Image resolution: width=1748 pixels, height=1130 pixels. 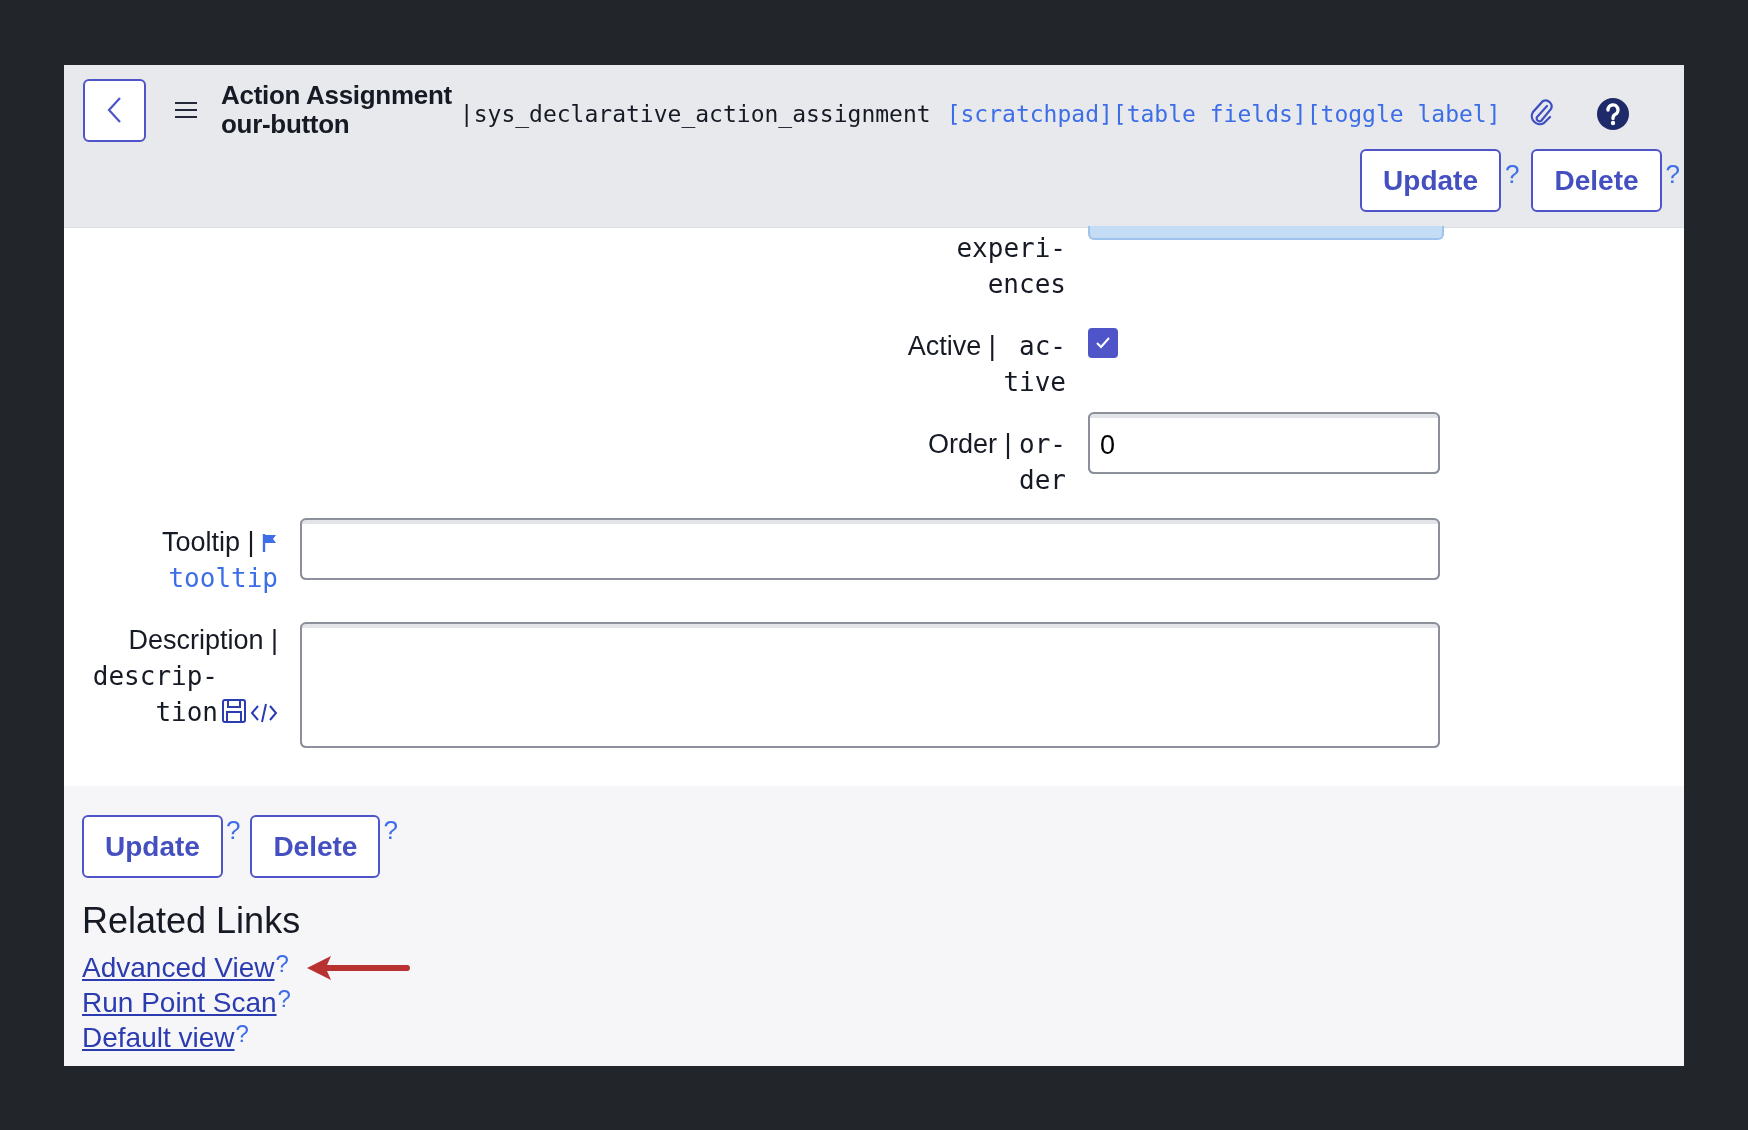 I want to click on checkbox, so click(x=1103, y=343).